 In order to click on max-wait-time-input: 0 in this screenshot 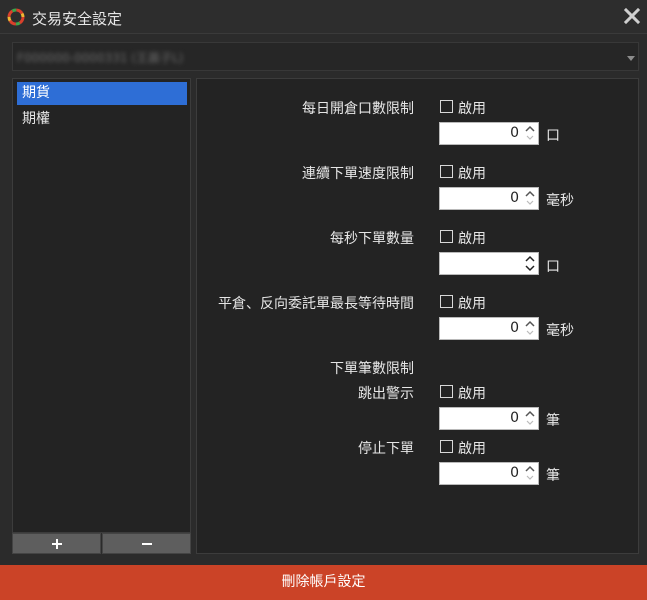, I will do `click(489, 328)`.